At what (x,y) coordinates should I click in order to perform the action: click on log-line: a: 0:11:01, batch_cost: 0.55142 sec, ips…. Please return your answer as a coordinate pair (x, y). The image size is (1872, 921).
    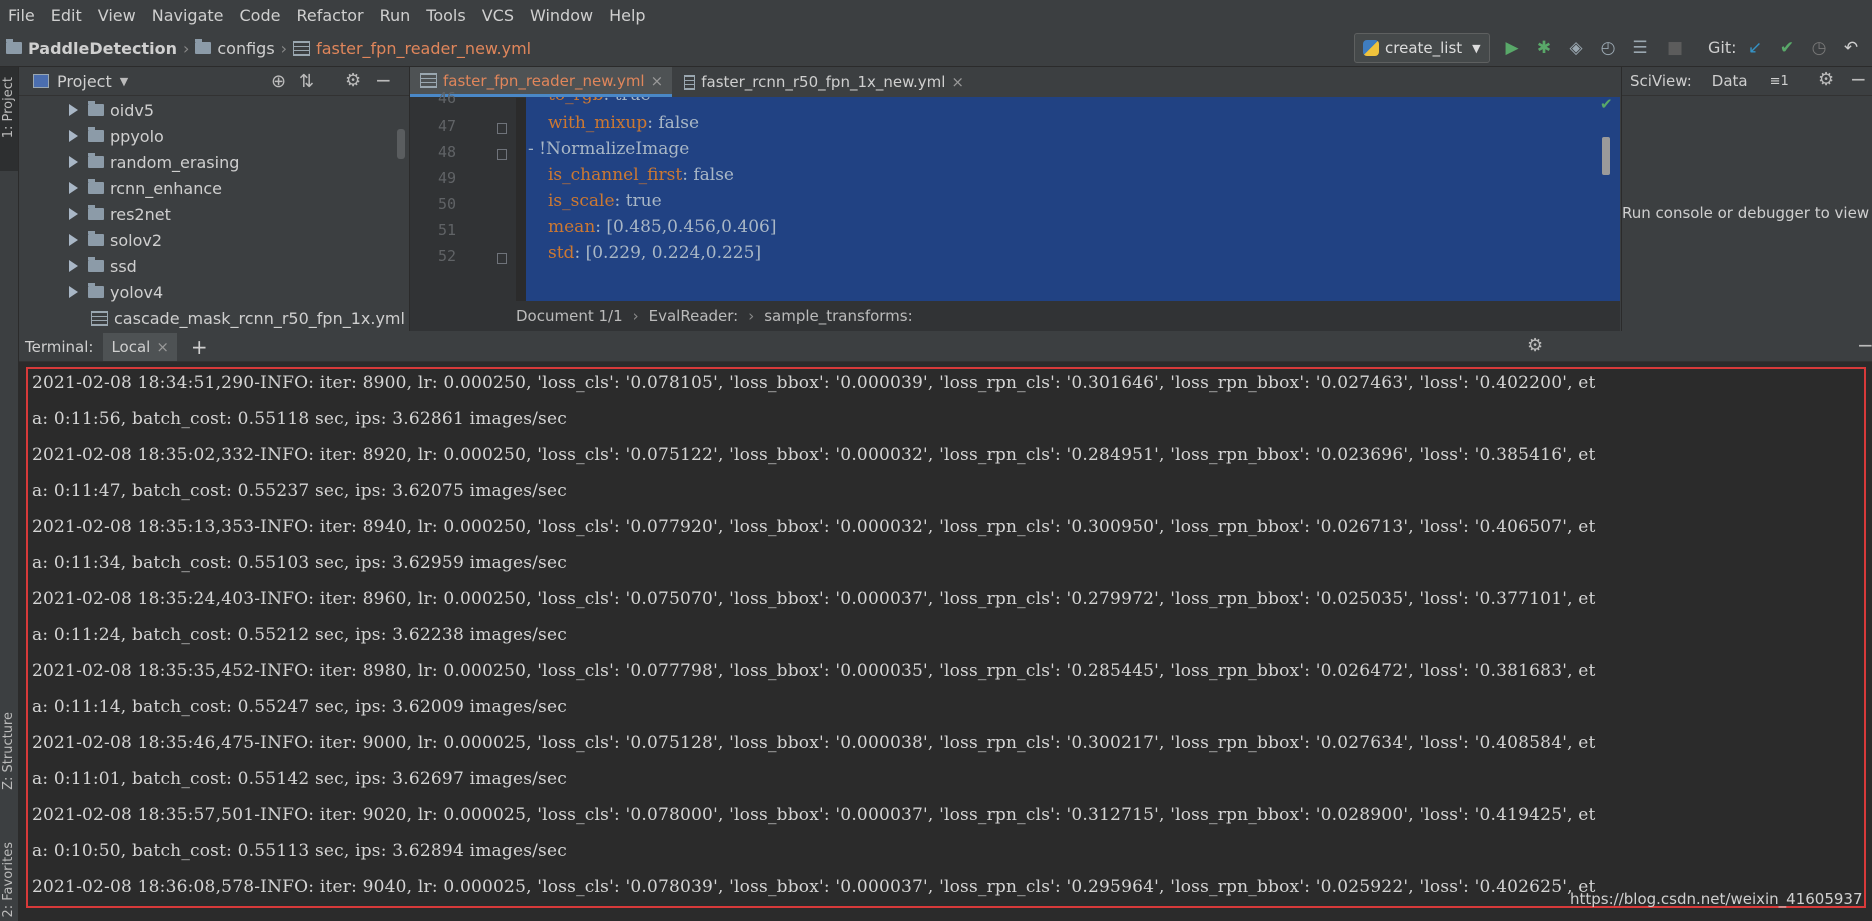
    Looking at the image, I should click on (299, 779).